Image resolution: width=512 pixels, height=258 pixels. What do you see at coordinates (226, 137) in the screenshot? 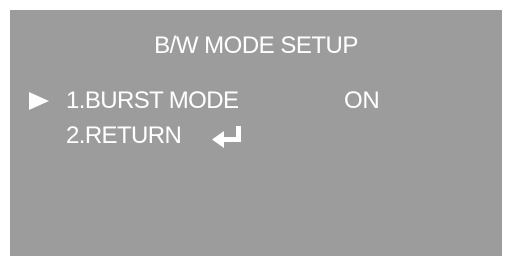
I see `enter-return-icon` at bounding box center [226, 137].